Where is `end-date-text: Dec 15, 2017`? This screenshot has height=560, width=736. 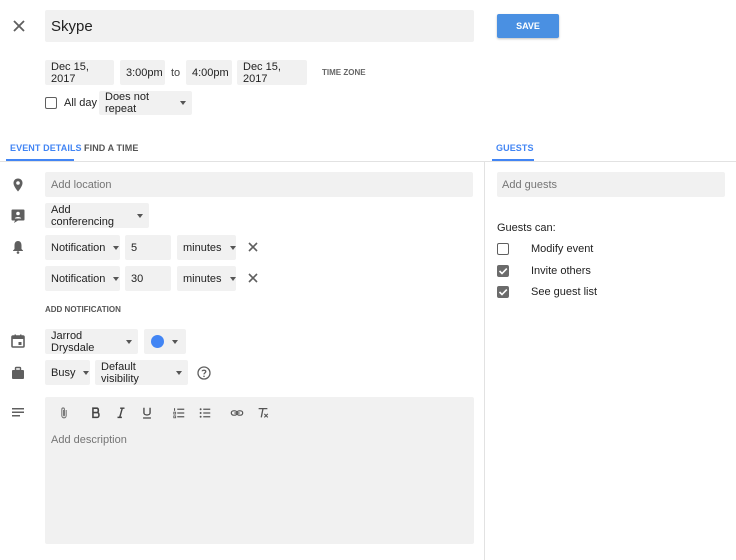
end-date-text: Dec 15, 2017 is located at coordinates (262, 72).